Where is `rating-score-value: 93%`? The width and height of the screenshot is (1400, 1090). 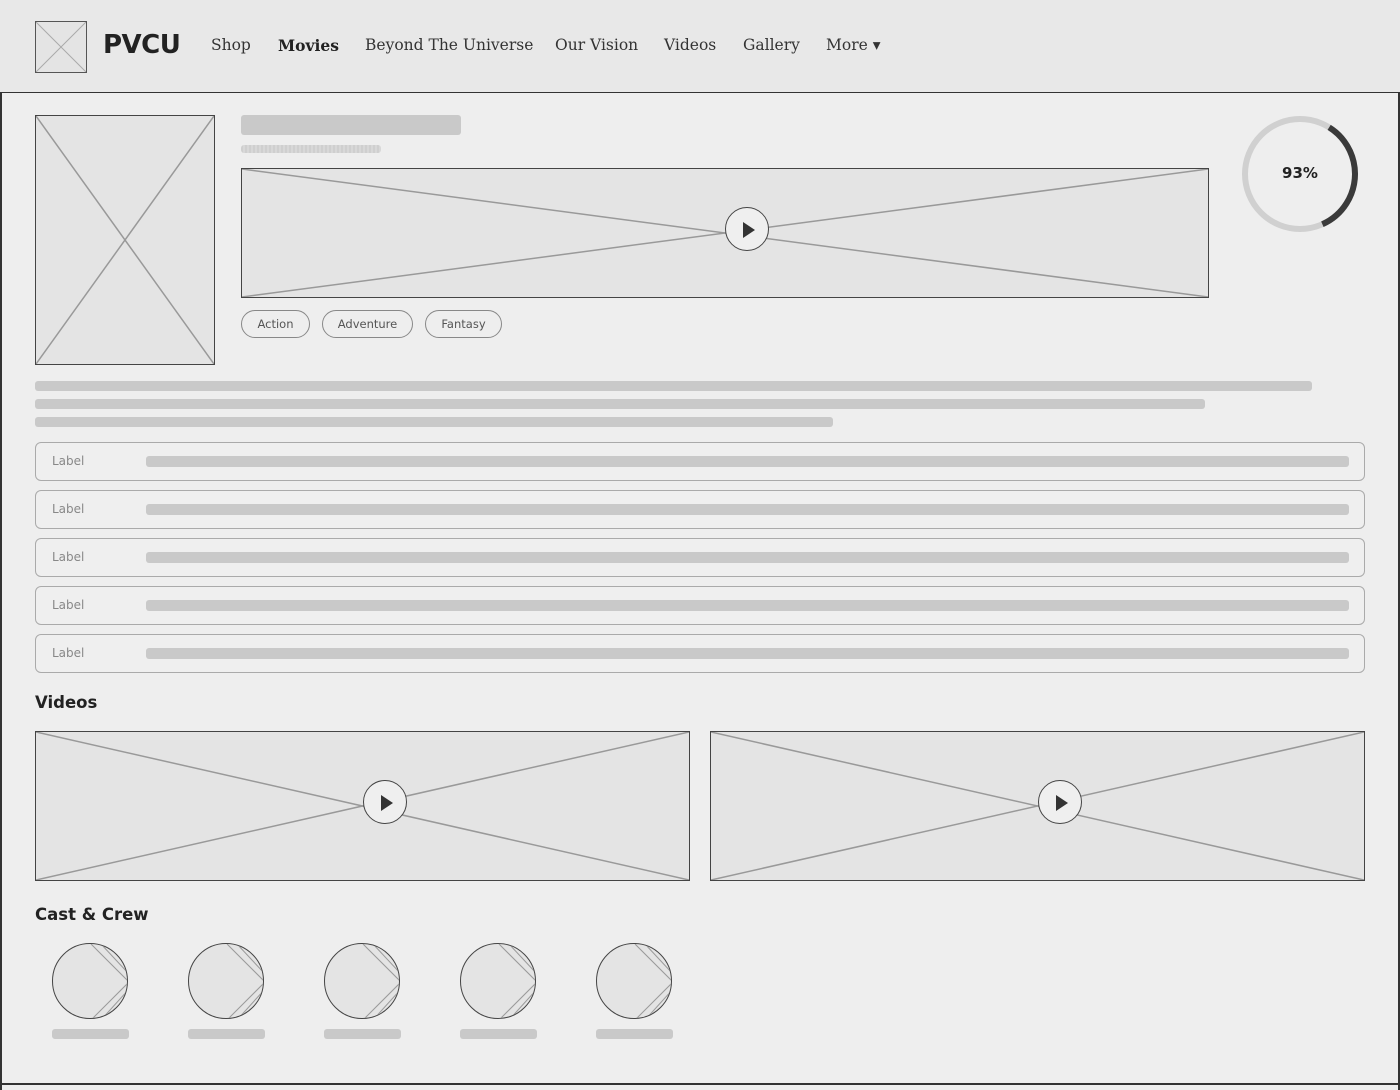 rating-score-value: 93% is located at coordinates (1300, 173).